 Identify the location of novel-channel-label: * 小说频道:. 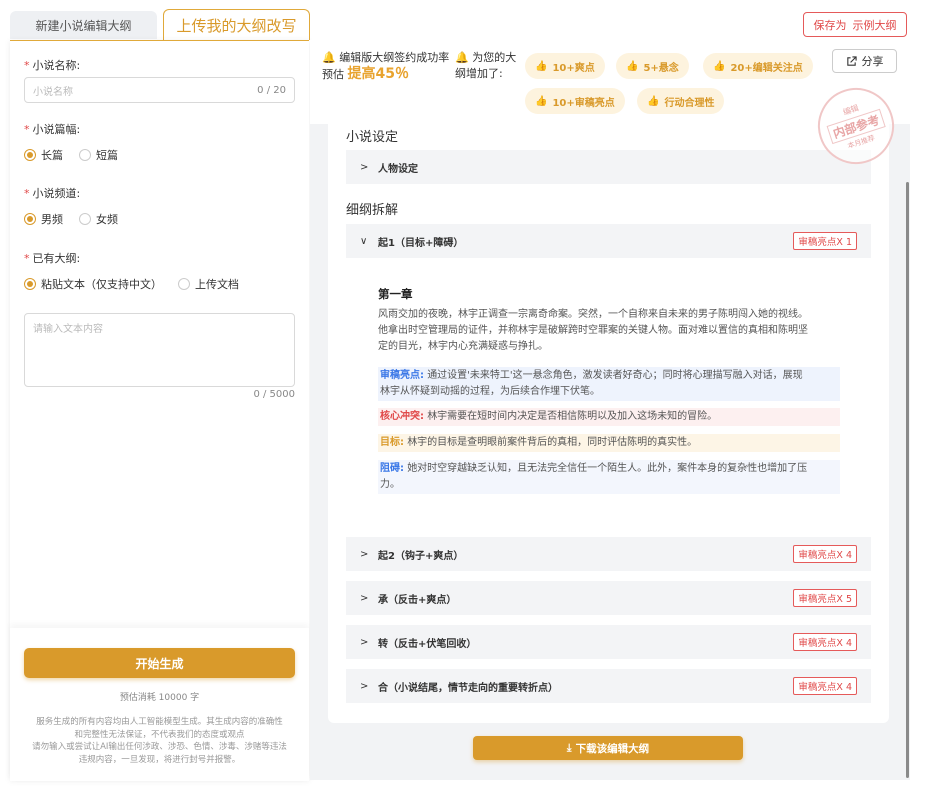
(52, 193).